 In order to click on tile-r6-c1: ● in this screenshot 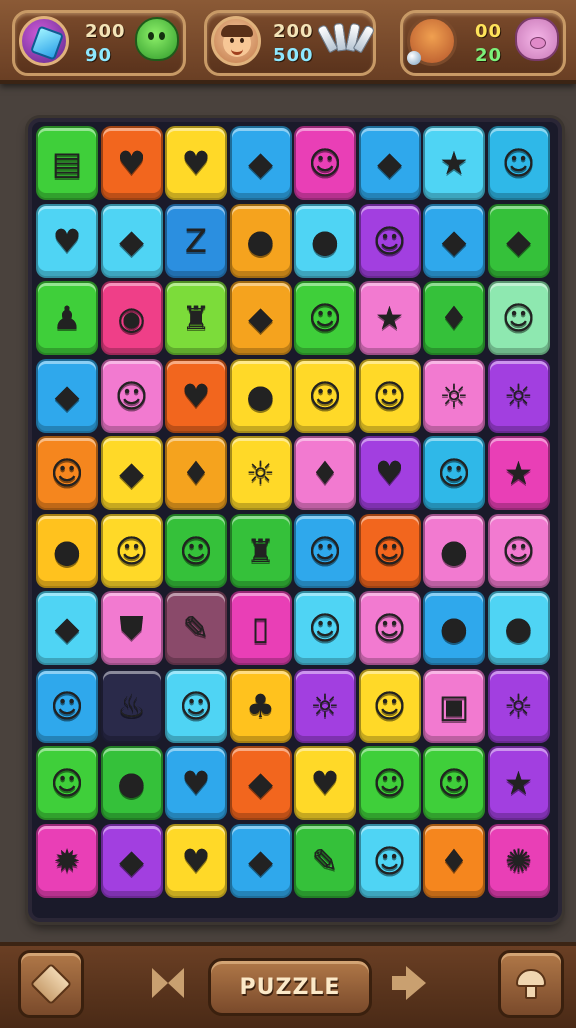, I will do `click(67, 550)`.